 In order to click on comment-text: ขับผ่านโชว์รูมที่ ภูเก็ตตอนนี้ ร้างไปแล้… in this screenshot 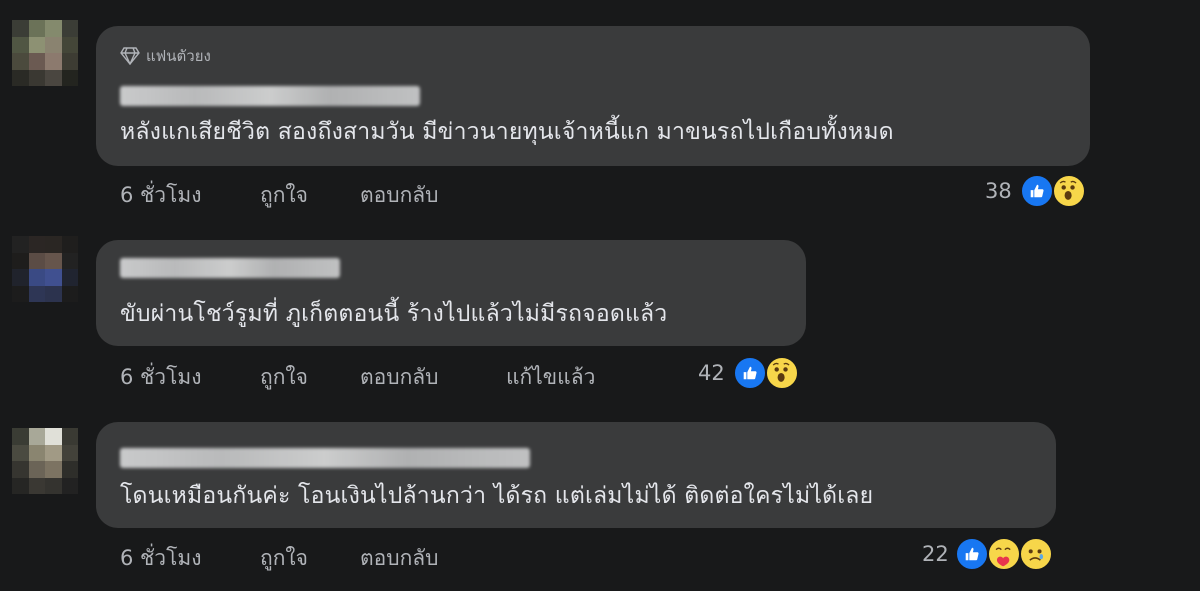, I will do `click(394, 314)`.